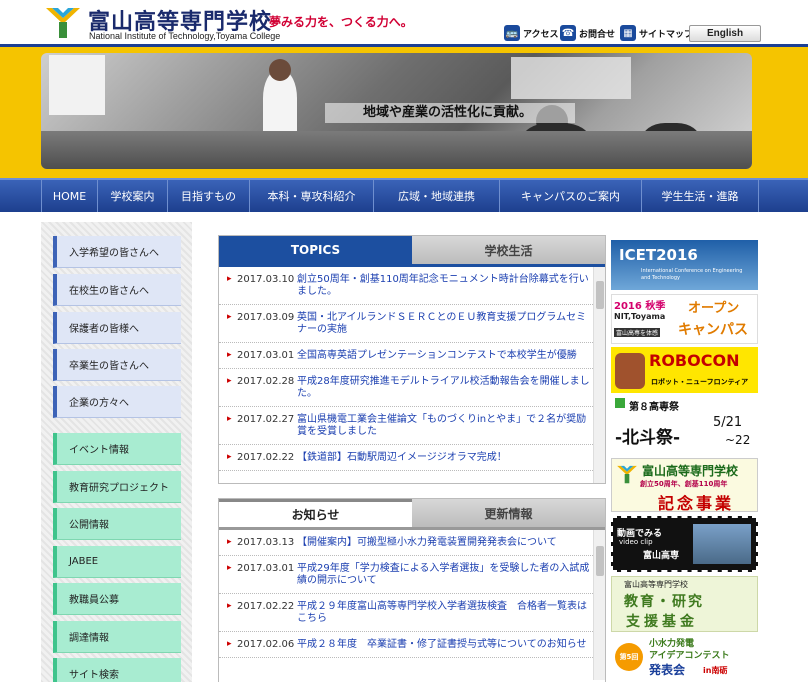  I want to click on nav-item-about: 学校案内, so click(132, 196).